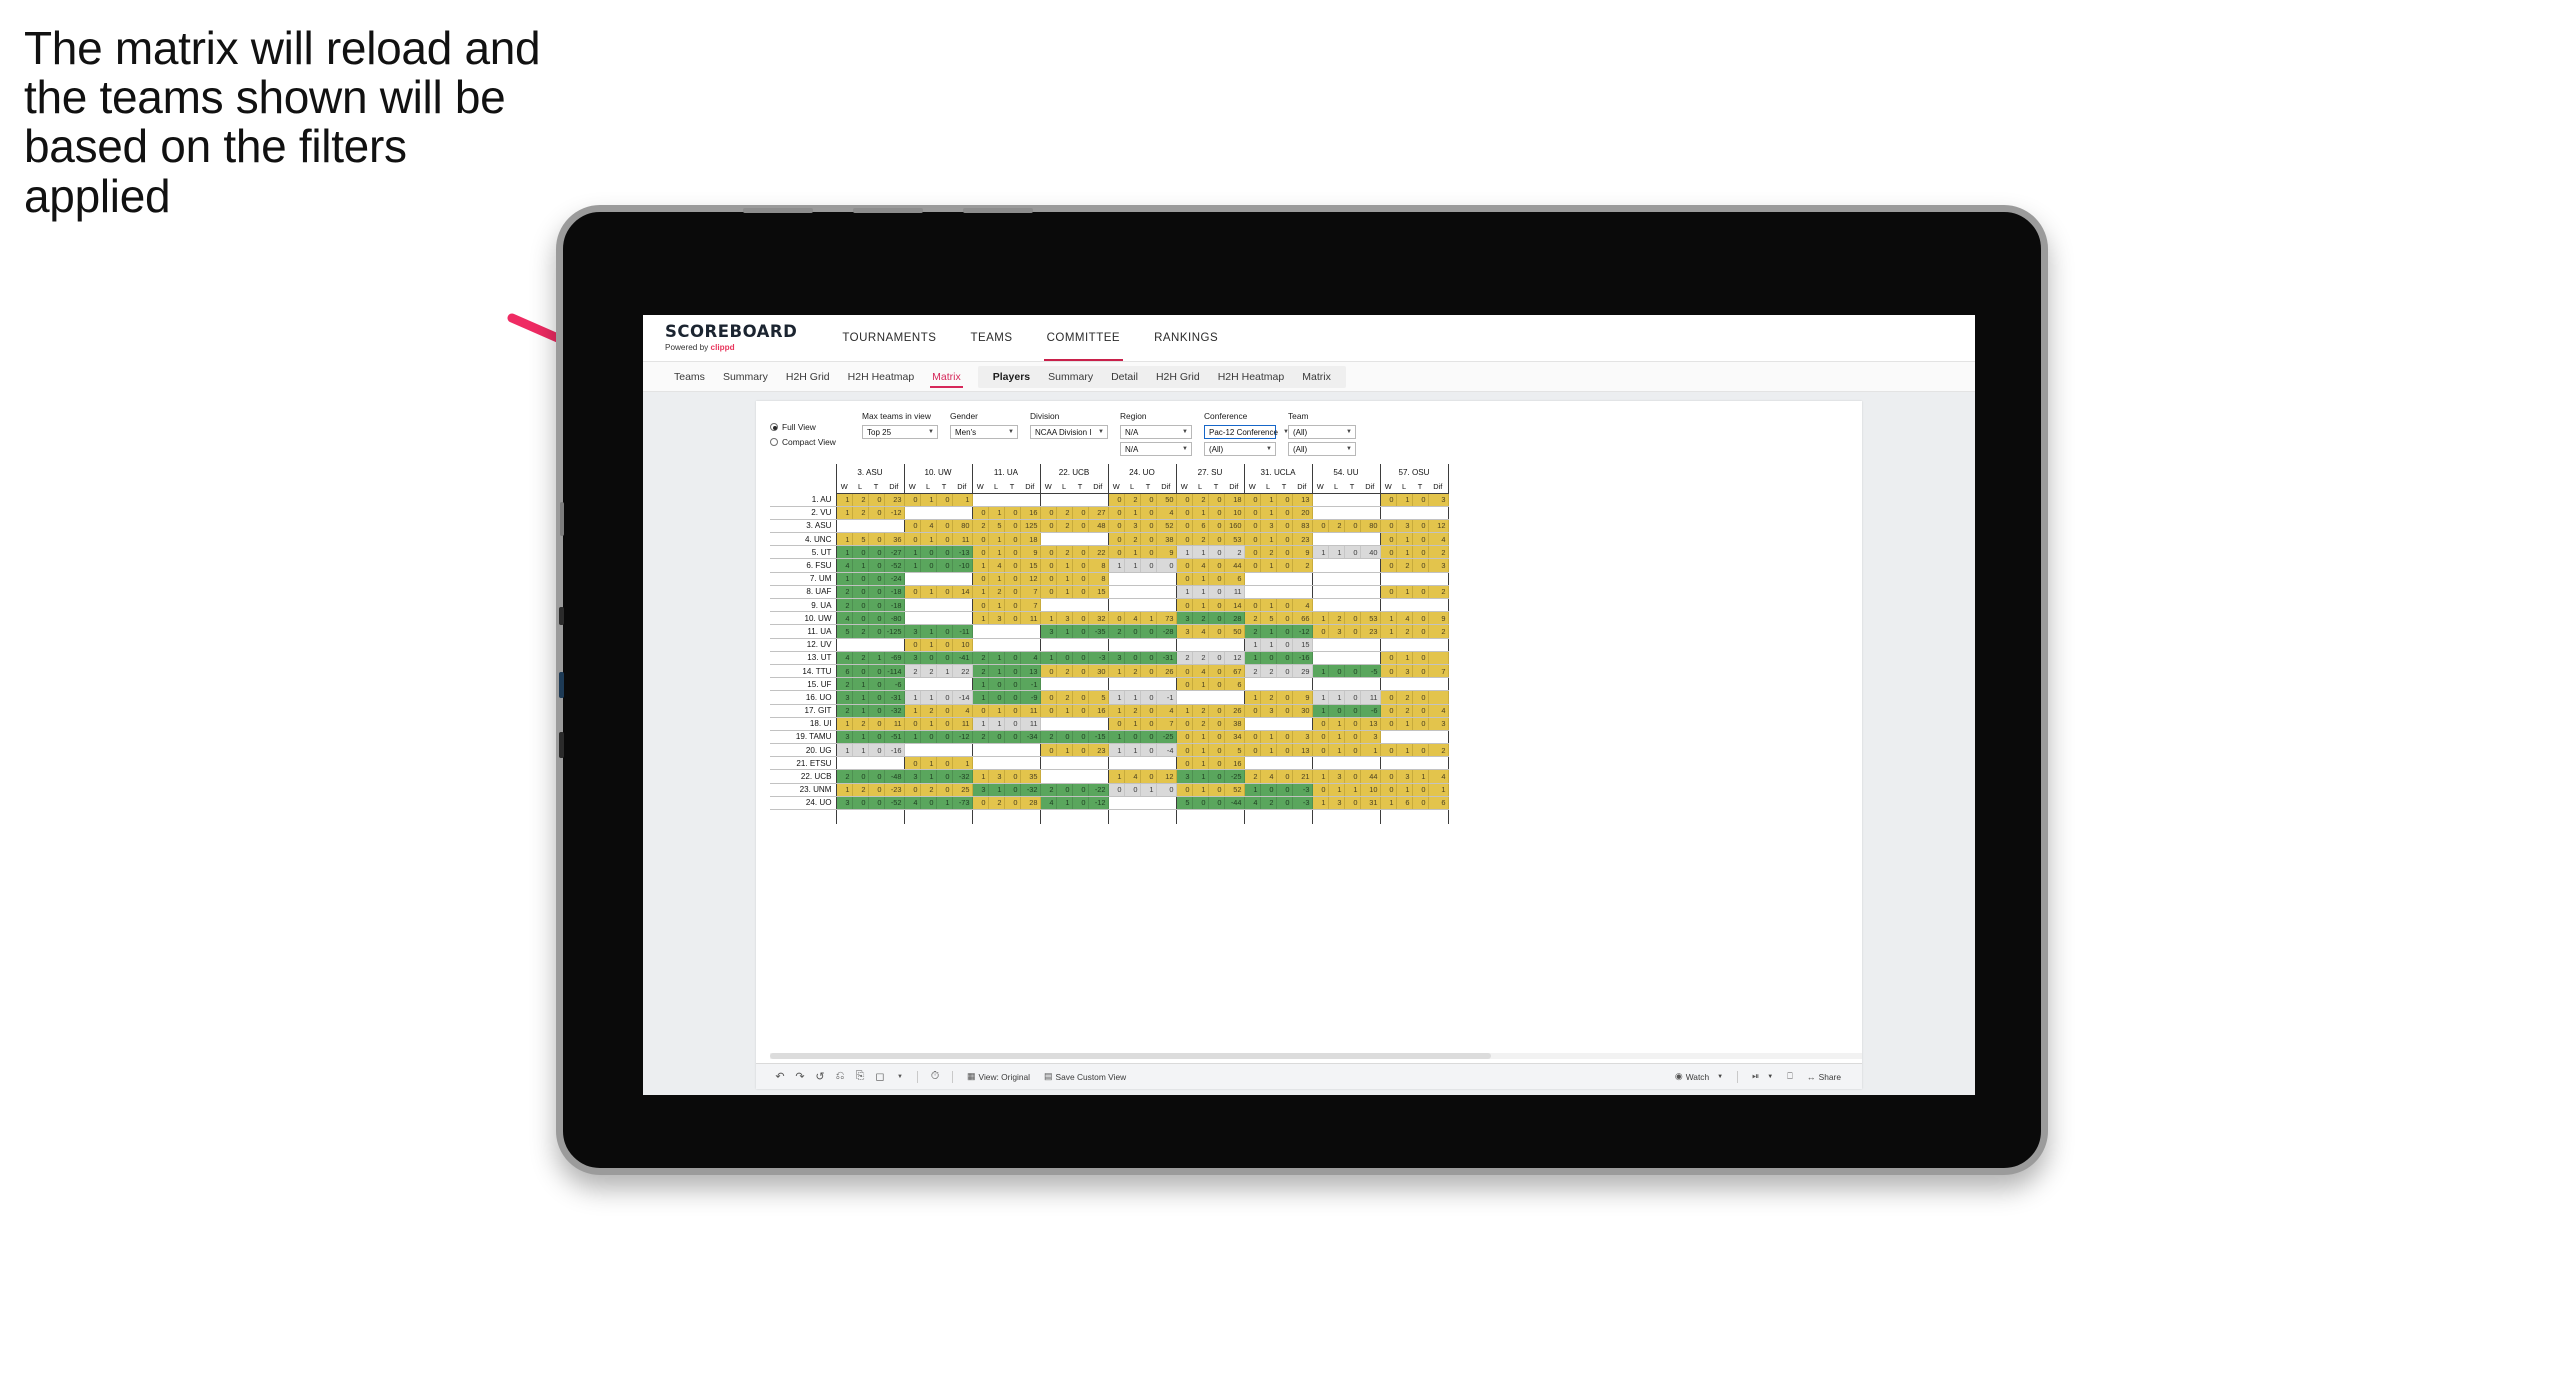  Describe the element at coordinates (894, 579) in the screenshot. I see `matrix-cell: -24` at that location.